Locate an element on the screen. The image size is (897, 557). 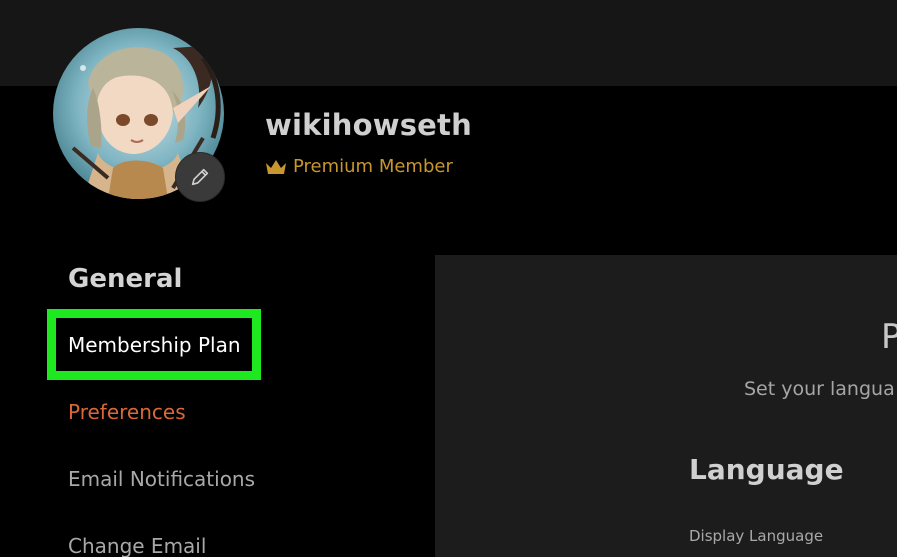
pencil-icon is located at coordinates (200, 177).